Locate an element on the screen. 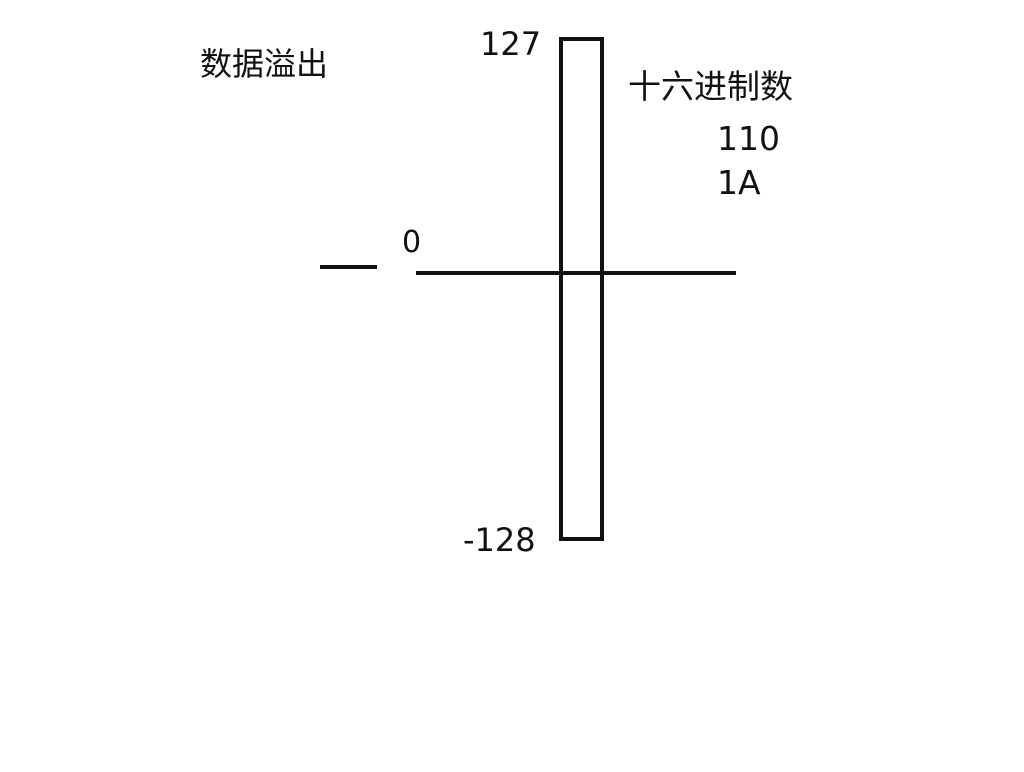 Image resolution: width=1024 pixels, height=772 pixels. zero-value-label: 0 is located at coordinates (412, 242).